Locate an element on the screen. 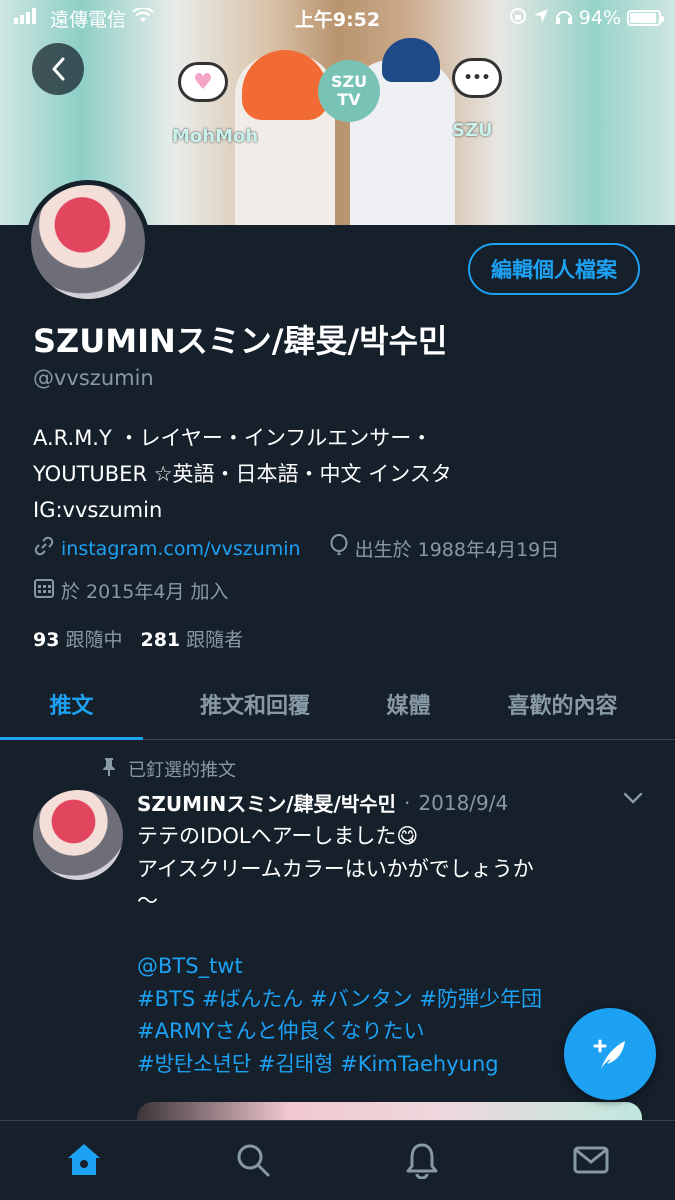 This screenshot has height=1200, width=675. nav-home-button is located at coordinates (84, 1160).